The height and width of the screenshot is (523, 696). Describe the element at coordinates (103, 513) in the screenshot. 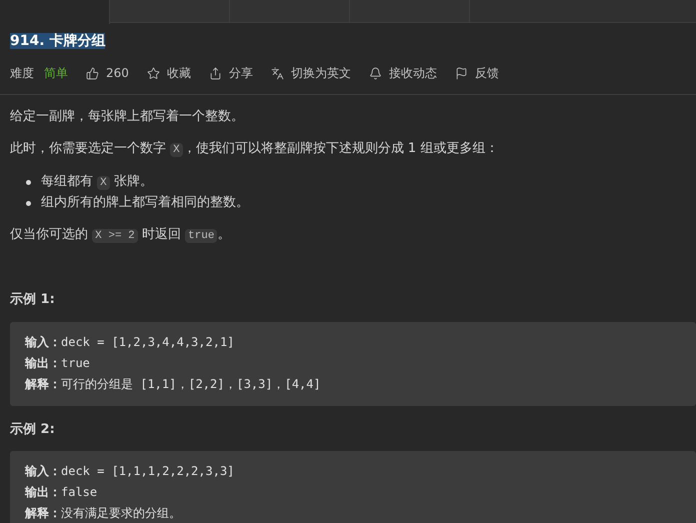

I see `example-line: 解释：没有满足要求的分组。` at that location.